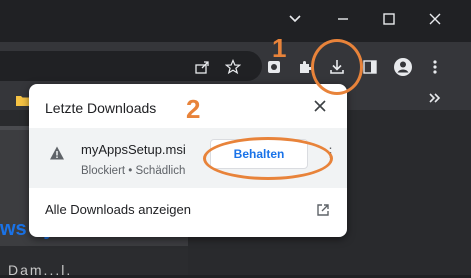 The width and height of the screenshot is (471, 278). I want to click on annotation-number-2: 2, so click(193, 109).